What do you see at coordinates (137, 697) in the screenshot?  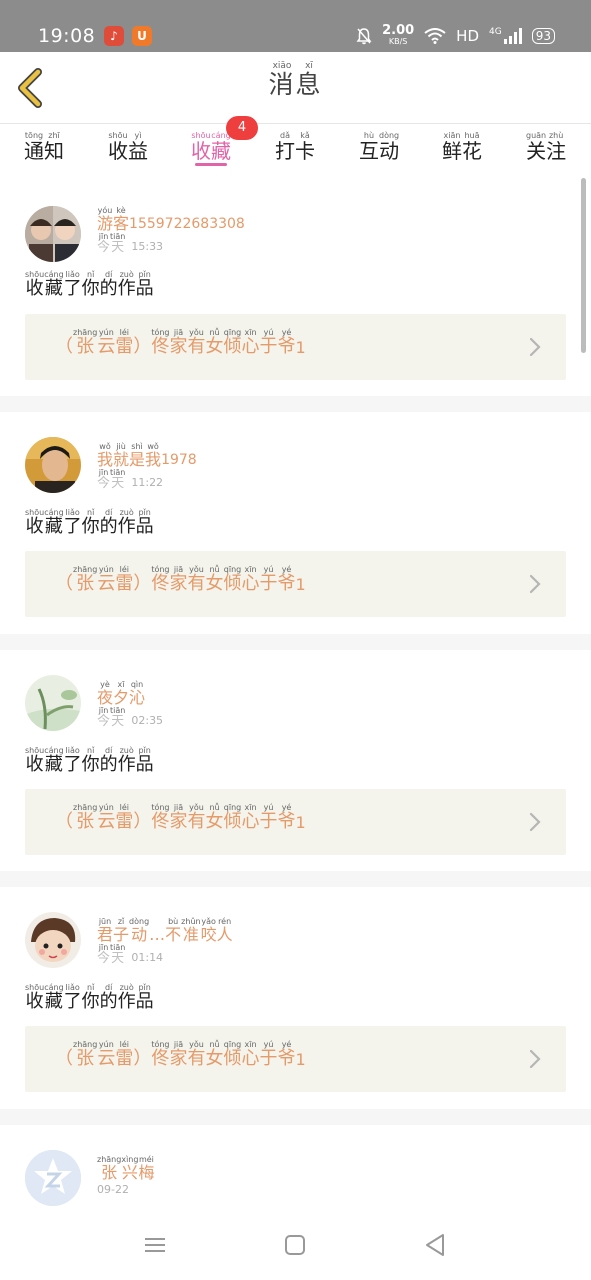 I see `hanzi: 沁` at bounding box center [137, 697].